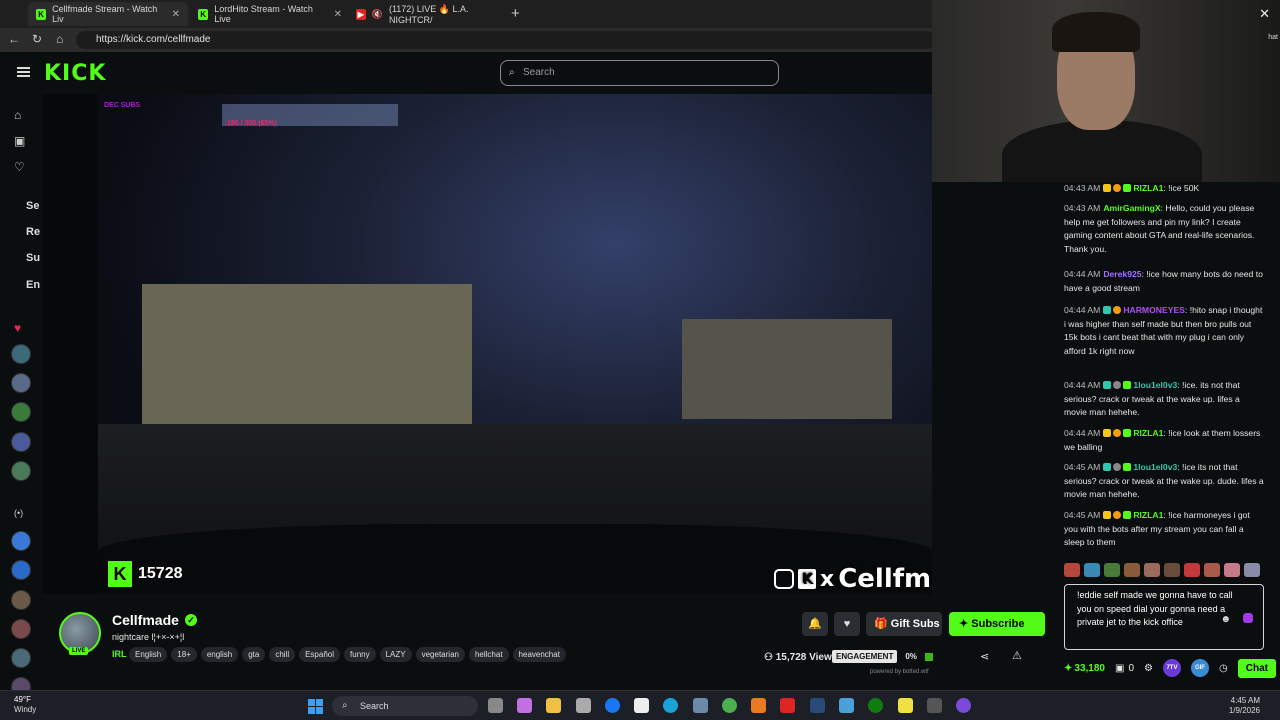 This screenshot has width=1280, height=720. What do you see at coordinates (440, 654) in the screenshot?
I see `tag: vegetarian` at bounding box center [440, 654].